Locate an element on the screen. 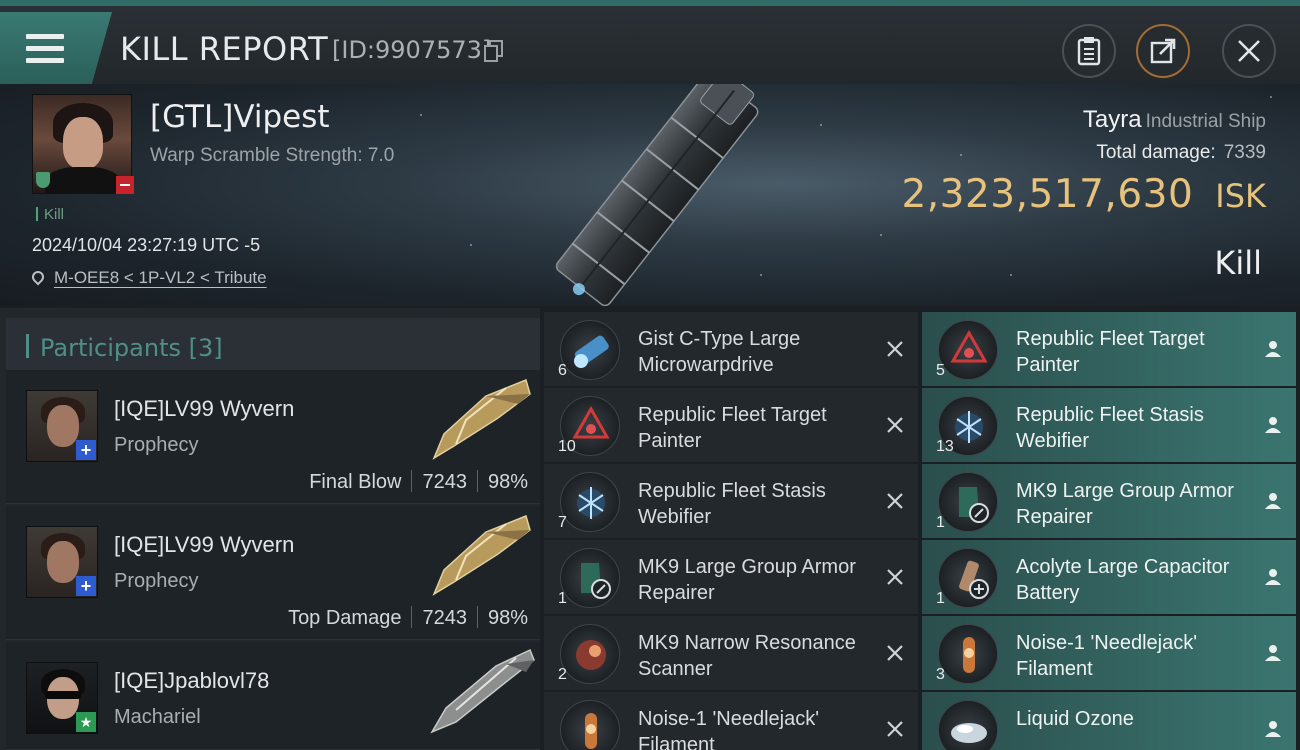 The width and height of the screenshot is (1300, 750). kill-location: M-OEE8 < 1P-VL2 < Tribute is located at coordinates (148, 278).